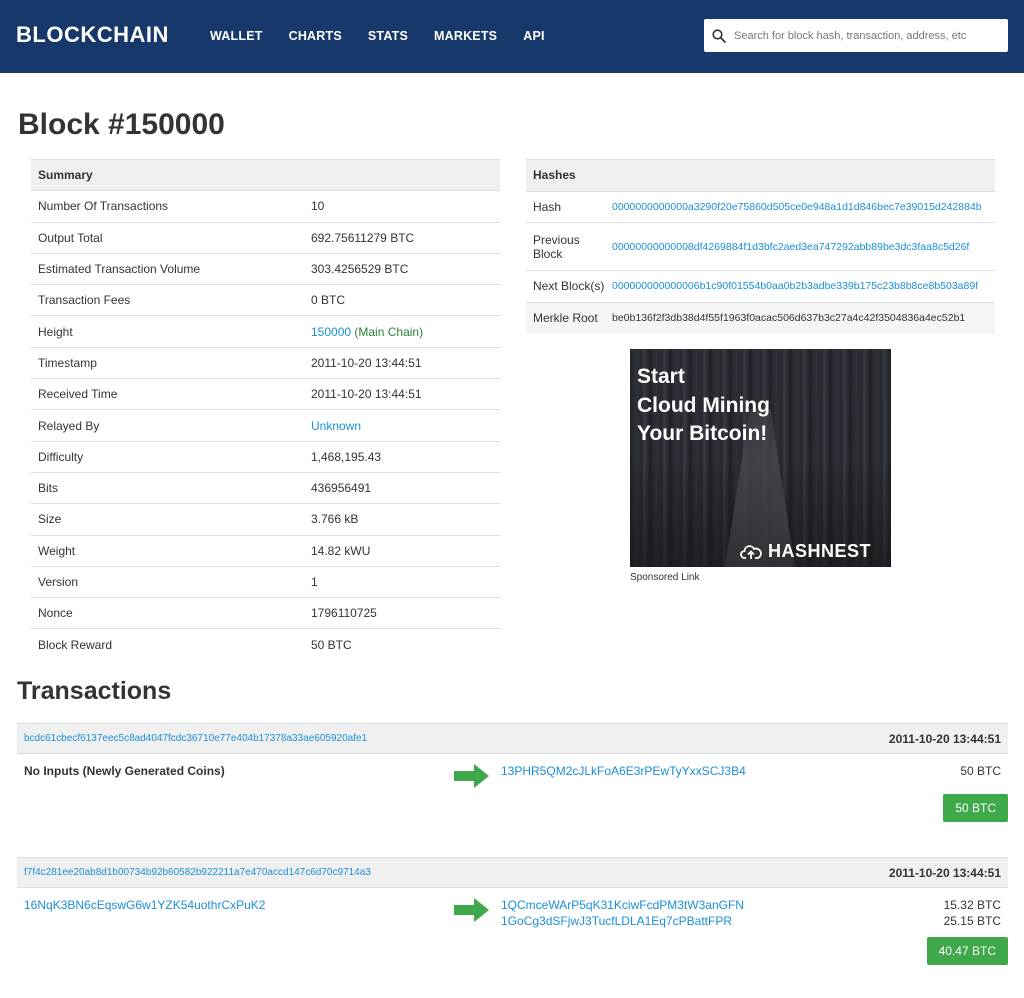 The height and width of the screenshot is (998, 1024). I want to click on summary-label: Block Reward, so click(167, 644).